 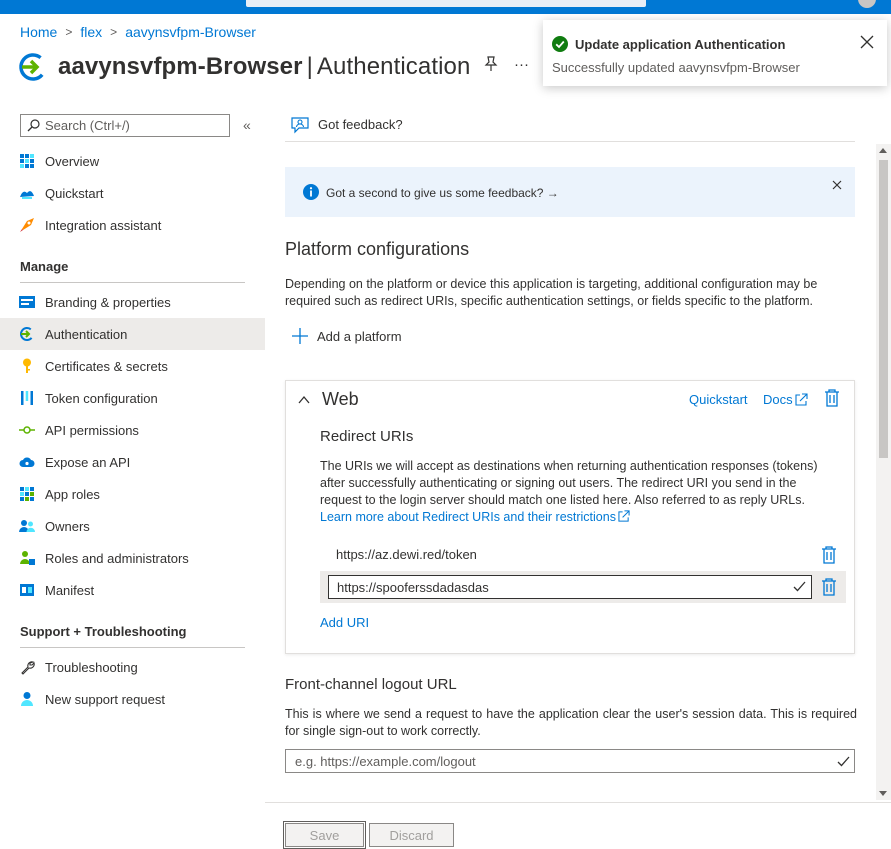 I want to click on sidebar-item-token-configuration: Token configuration, so click(x=132, y=398).